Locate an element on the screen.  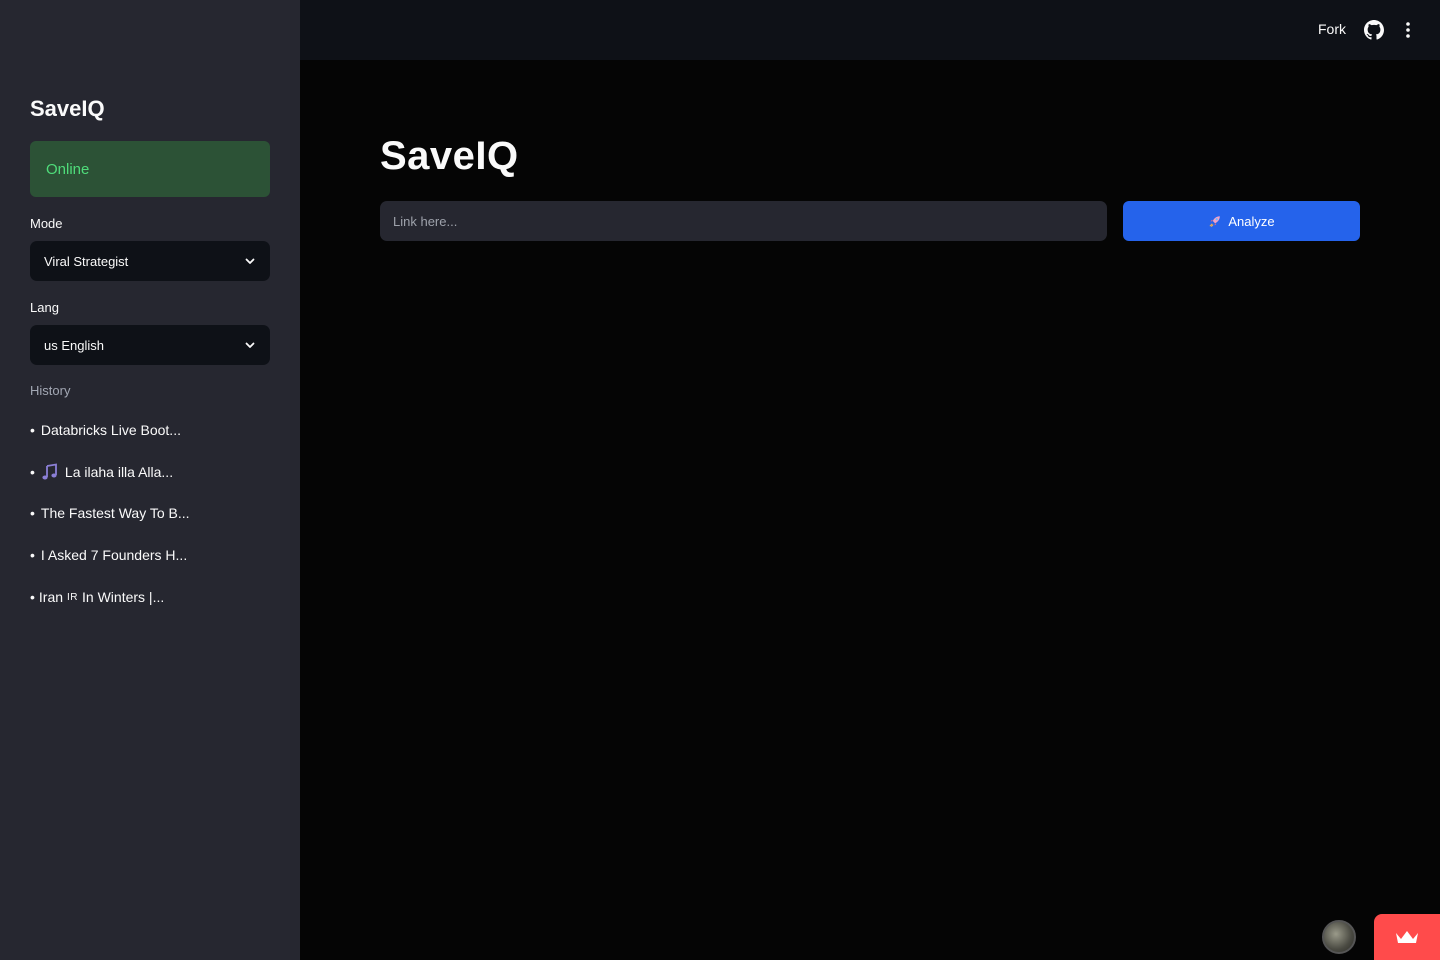
analyze-button: Analyze is located at coordinates (1241, 221).